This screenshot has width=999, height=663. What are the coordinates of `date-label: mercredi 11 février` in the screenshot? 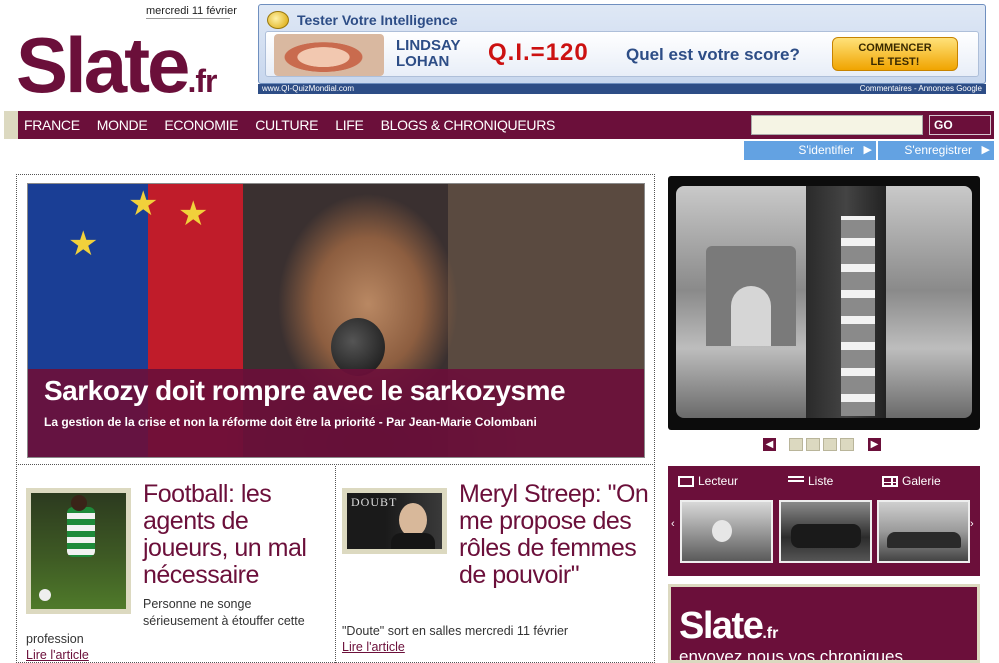 It's located at (191, 11).